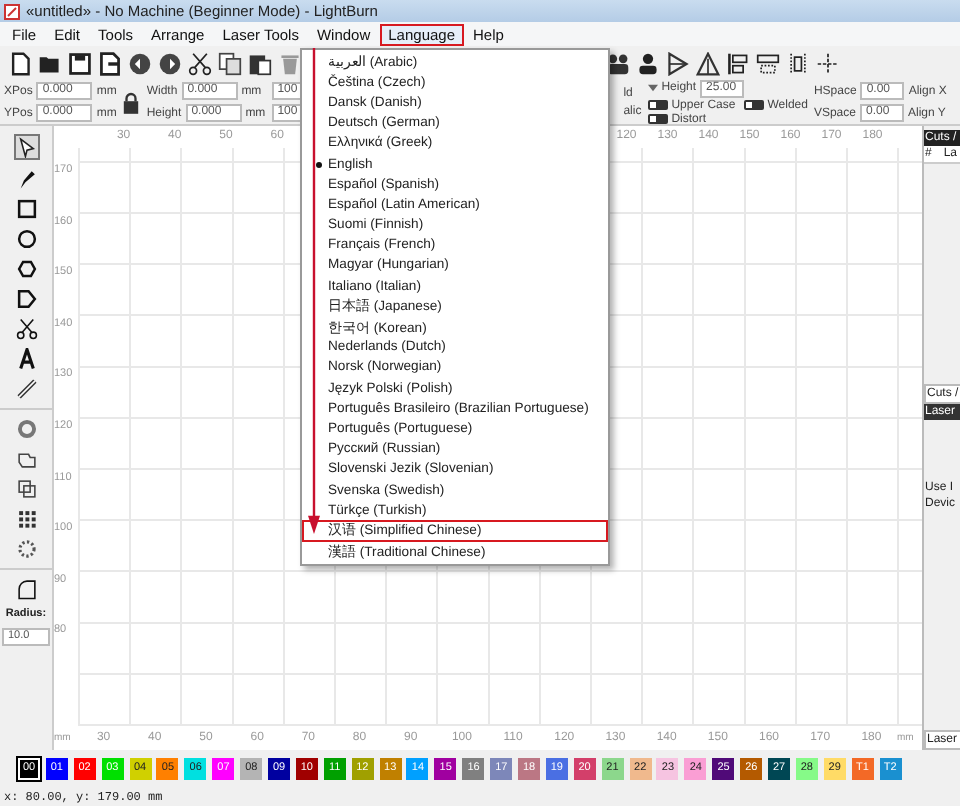 This screenshot has width=960, height=806. I want to click on weld-icon, so click(26, 459).